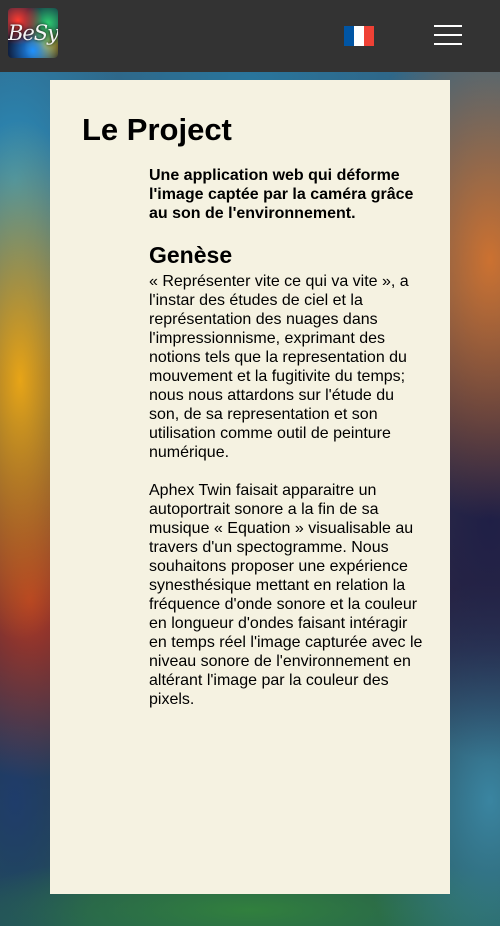 This screenshot has height=926, width=500. What do you see at coordinates (250, 36) in the screenshot?
I see `top-navbar: BeSy` at bounding box center [250, 36].